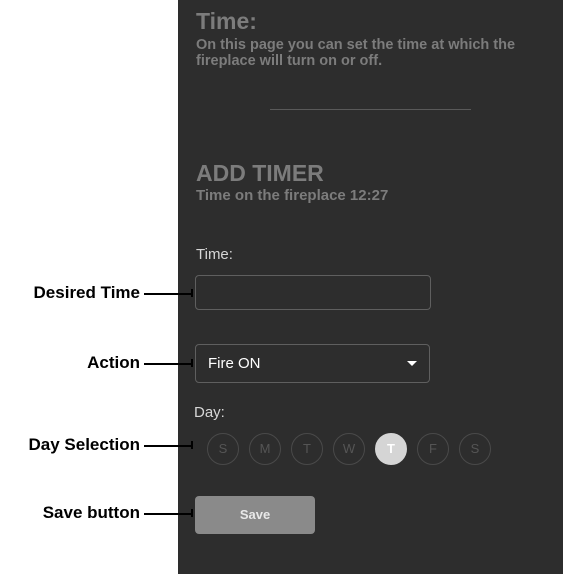 The height and width of the screenshot is (574, 563). What do you see at coordinates (349, 449) in the screenshot?
I see `day-button-wednesday: W` at bounding box center [349, 449].